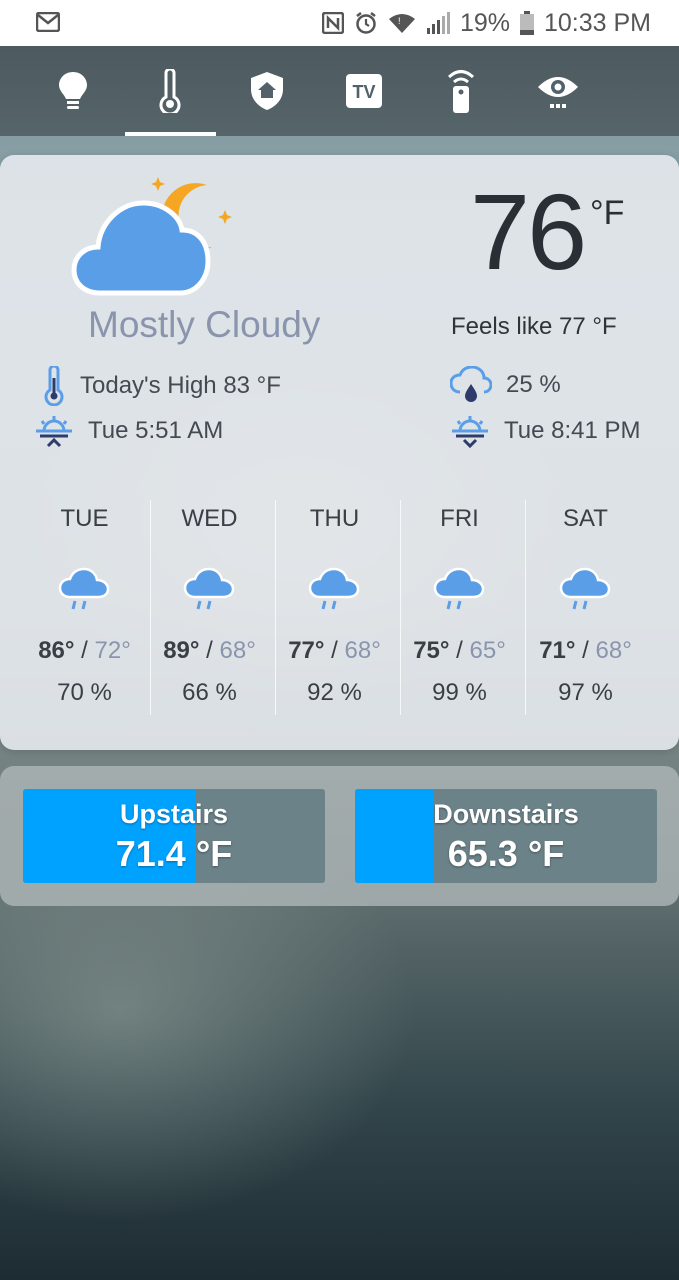 This screenshot has width=679, height=1280. I want to click on thermostat-name: Upstairs, so click(174, 814).